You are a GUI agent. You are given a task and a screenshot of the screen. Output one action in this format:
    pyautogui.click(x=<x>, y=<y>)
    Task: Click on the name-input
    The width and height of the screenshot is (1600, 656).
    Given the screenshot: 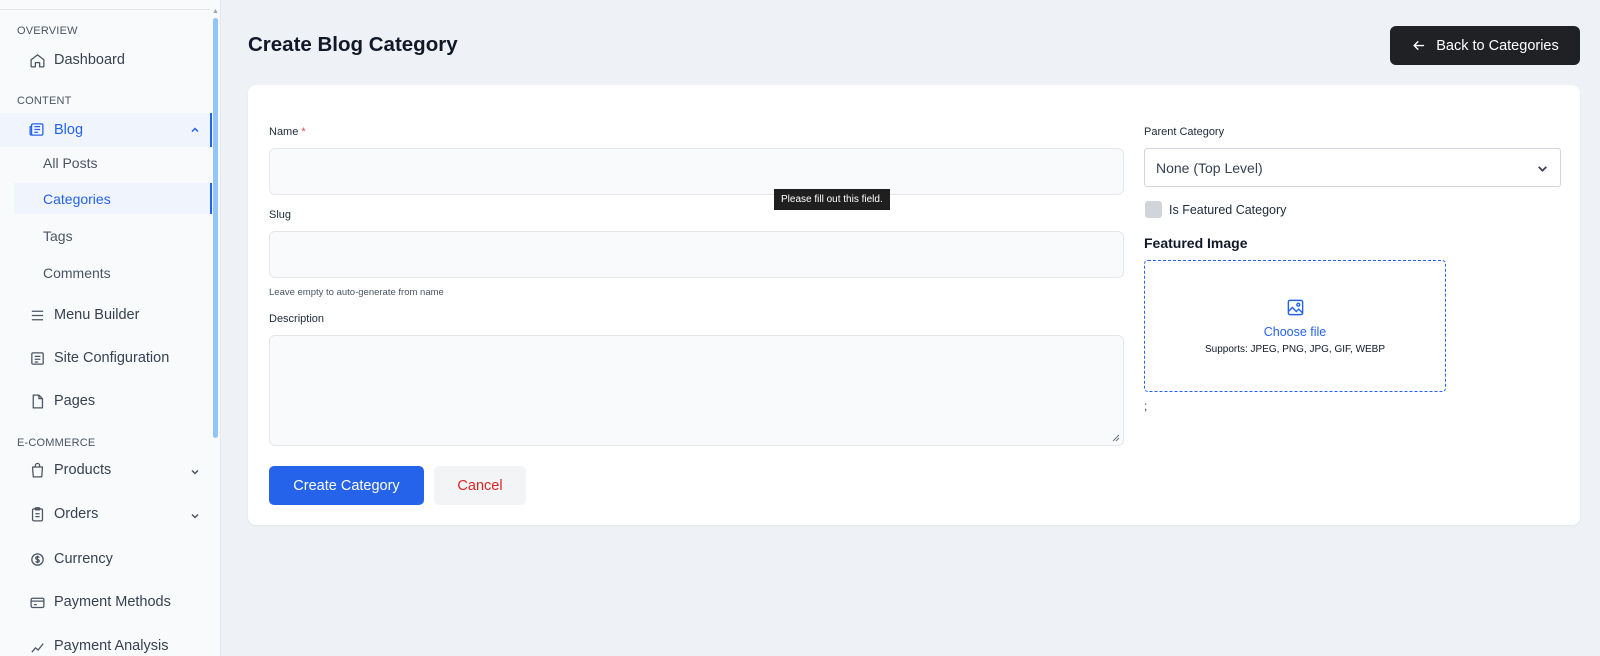 What is the action you would take?
    pyautogui.click(x=696, y=171)
    